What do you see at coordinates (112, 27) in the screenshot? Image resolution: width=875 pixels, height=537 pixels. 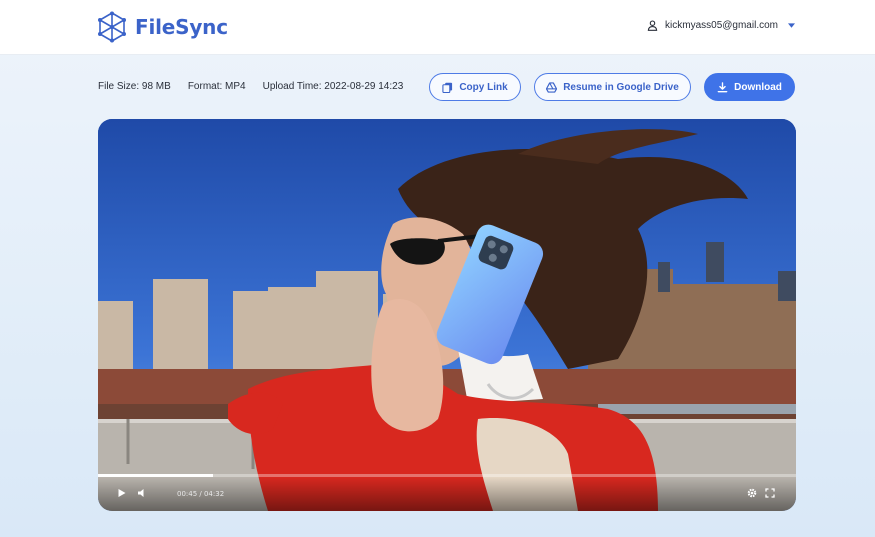 I see `cube-network-logo-icon` at bounding box center [112, 27].